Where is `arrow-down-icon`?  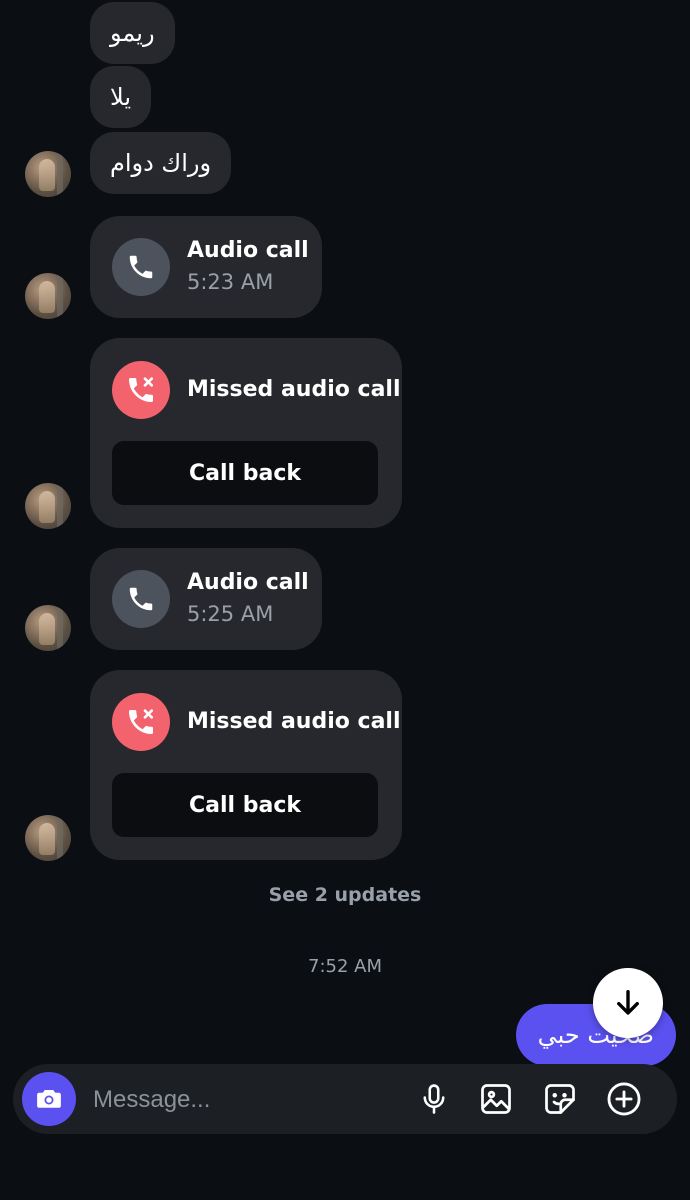
arrow-down-icon is located at coordinates (628, 1002).